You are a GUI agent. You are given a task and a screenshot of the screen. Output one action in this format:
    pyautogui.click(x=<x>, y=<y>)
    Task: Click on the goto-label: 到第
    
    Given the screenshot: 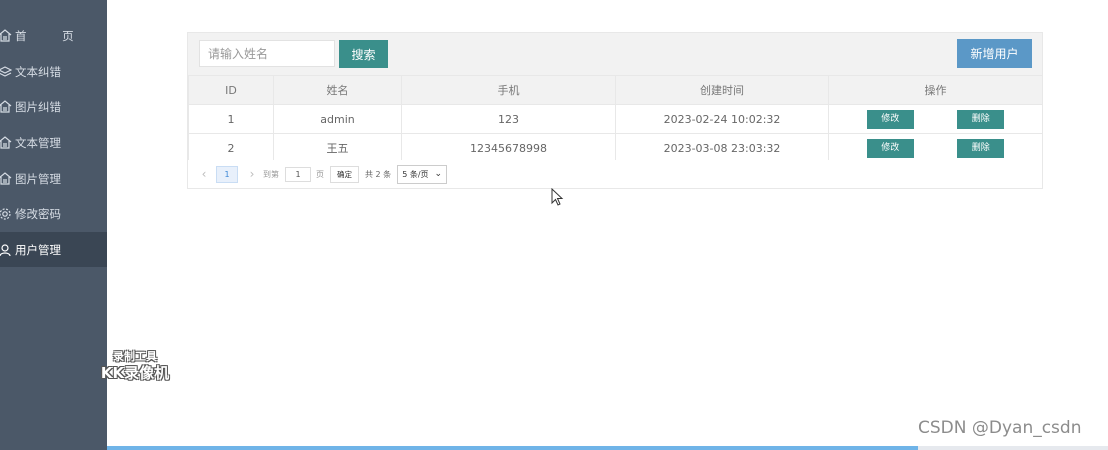 What is the action you would take?
    pyautogui.click(x=271, y=174)
    